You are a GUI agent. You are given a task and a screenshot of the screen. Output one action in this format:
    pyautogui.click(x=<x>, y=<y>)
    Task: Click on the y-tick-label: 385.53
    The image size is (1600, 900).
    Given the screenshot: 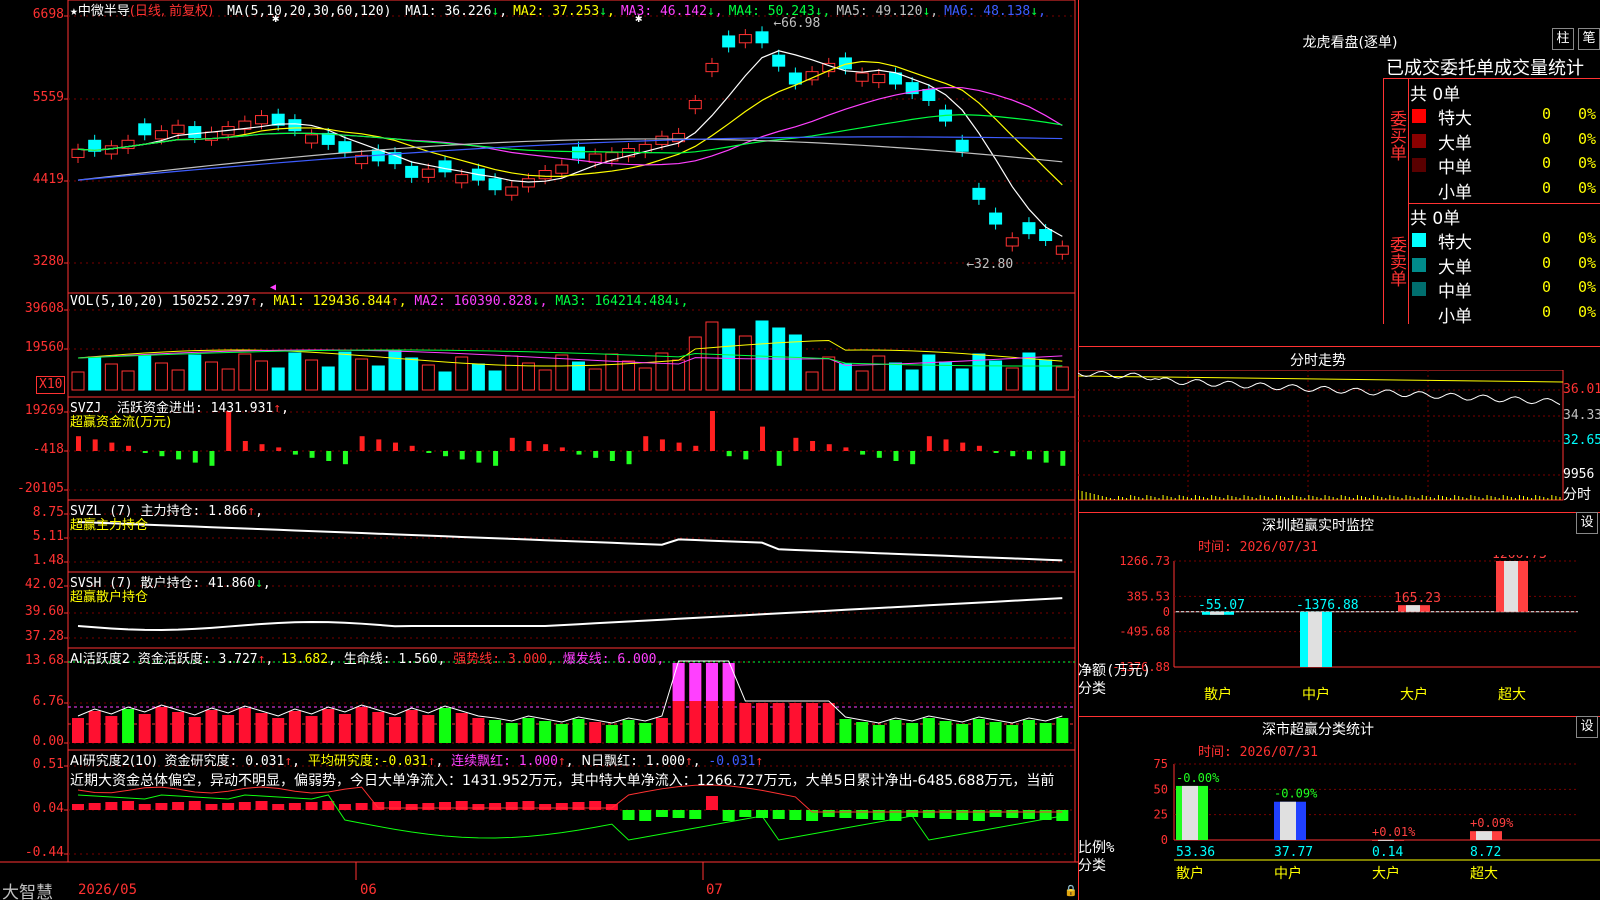 What is the action you would take?
    pyautogui.click(x=1148, y=596)
    